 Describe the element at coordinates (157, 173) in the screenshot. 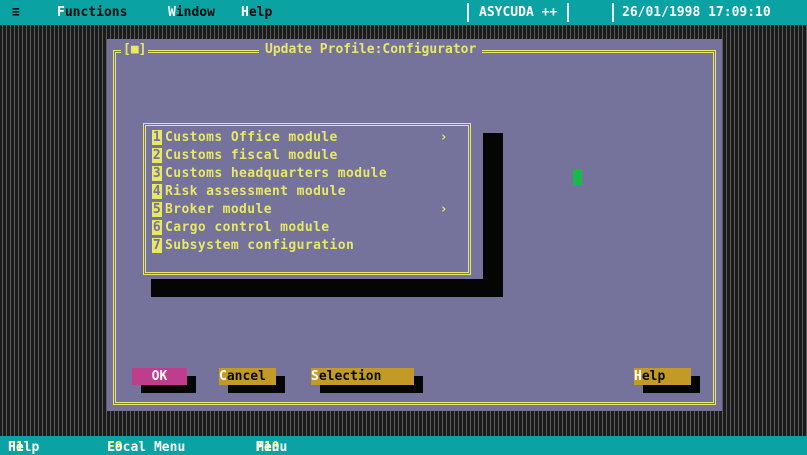

I see `menu-item-number: 3` at that location.